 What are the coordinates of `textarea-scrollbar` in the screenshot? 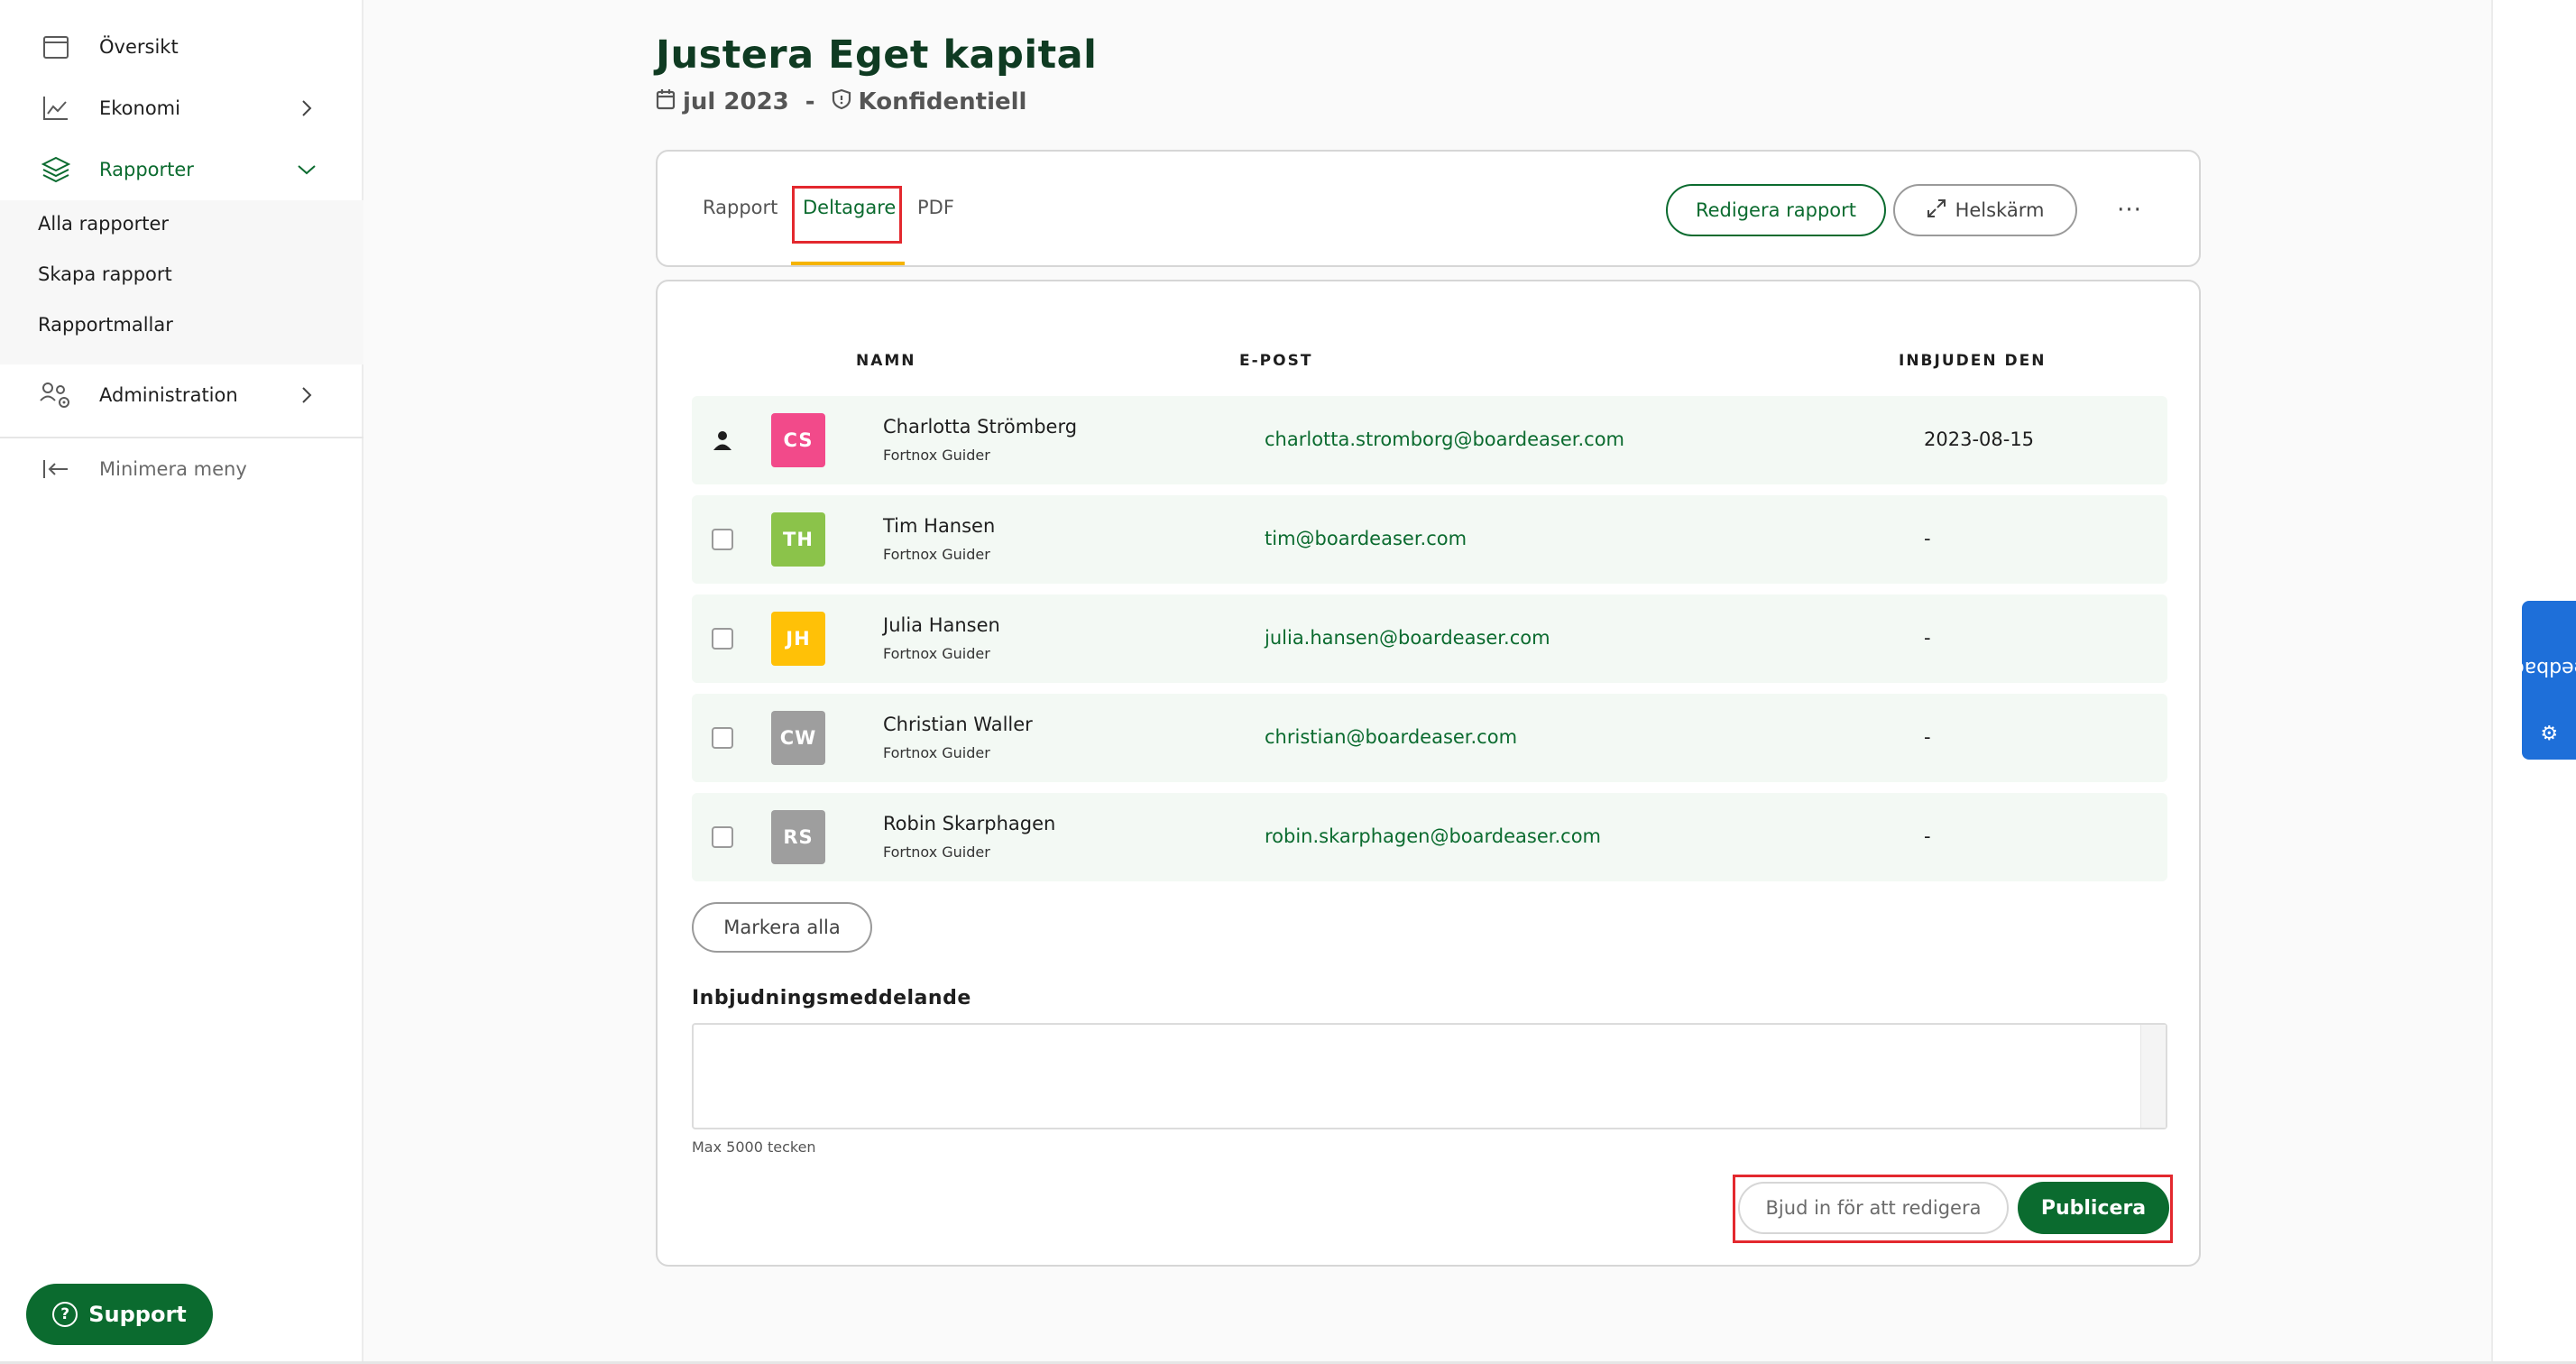 It's located at (2153, 1076).